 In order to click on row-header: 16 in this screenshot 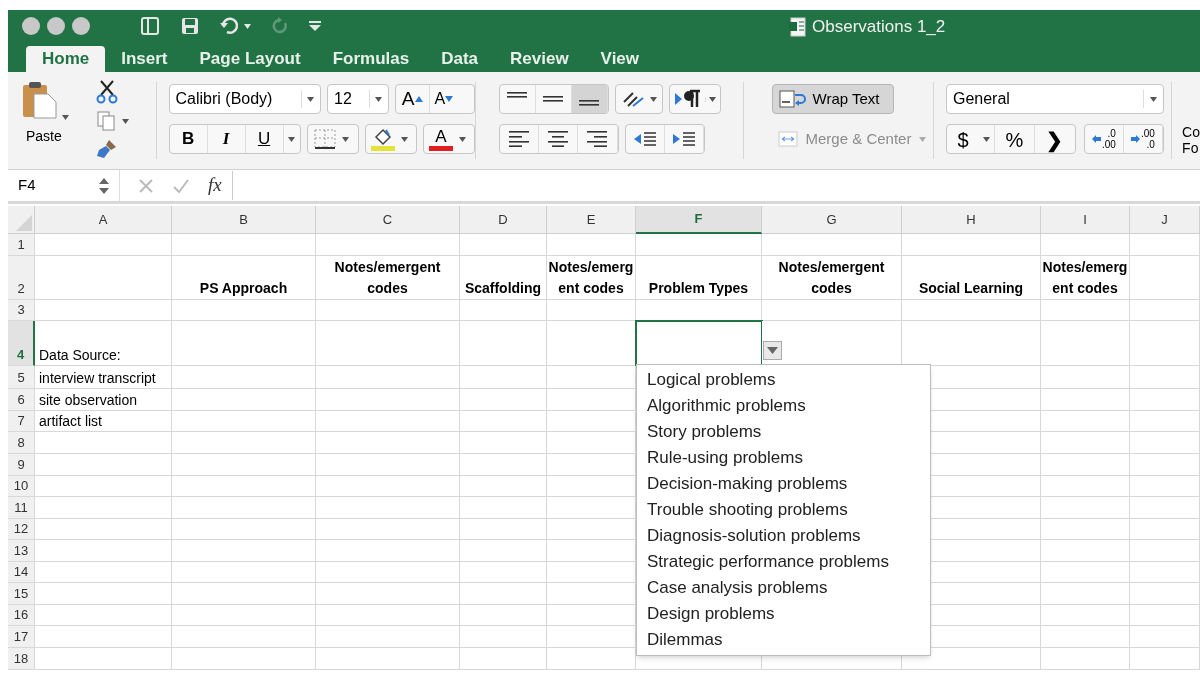, I will do `click(21, 615)`.